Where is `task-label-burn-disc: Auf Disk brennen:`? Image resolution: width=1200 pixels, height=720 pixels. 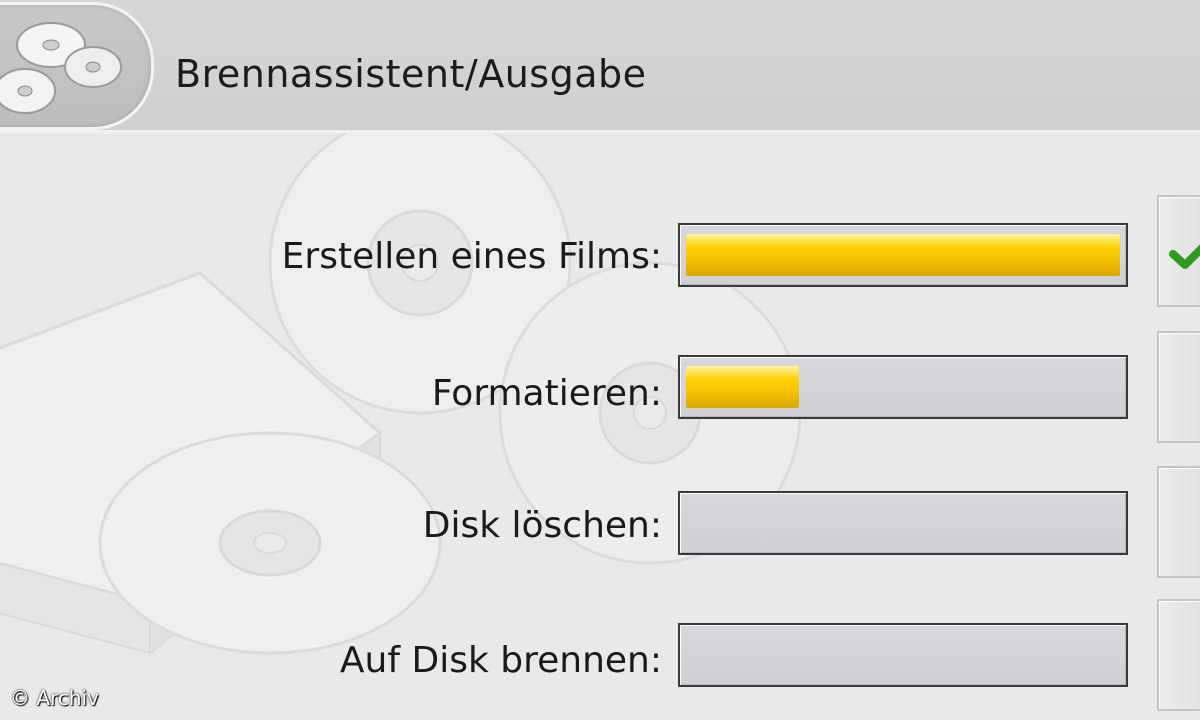
task-label-burn-disc: Auf Disk brennen: is located at coordinates (500, 660).